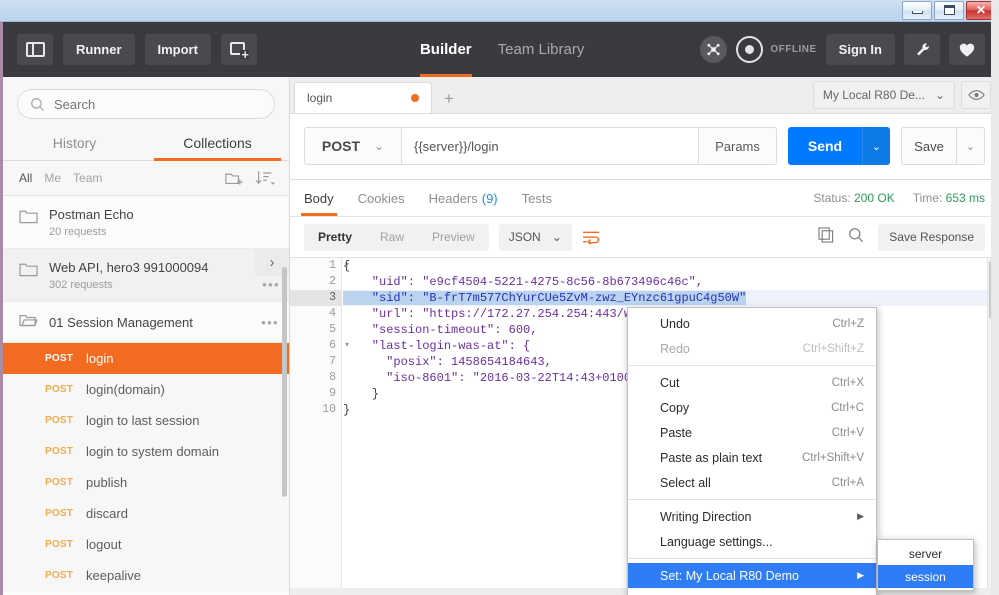 The height and width of the screenshot is (595, 999). Describe the element at coordinates (550, 146) in the screenshot. I see `url-input: {{server}}/login` at that location.